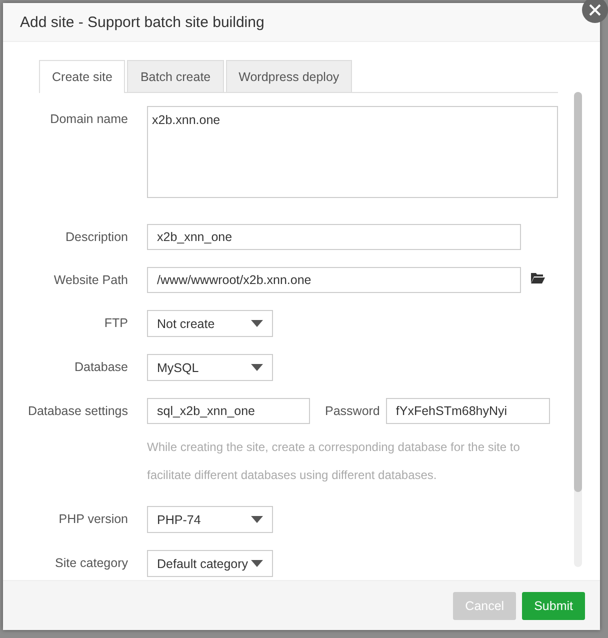 Image resolution: width=608 pixels, height=638 pixels. Describe the element at coordinates (352, 152) in the screenshot. I see `domain-input: x2b.xnn.one` at that location.